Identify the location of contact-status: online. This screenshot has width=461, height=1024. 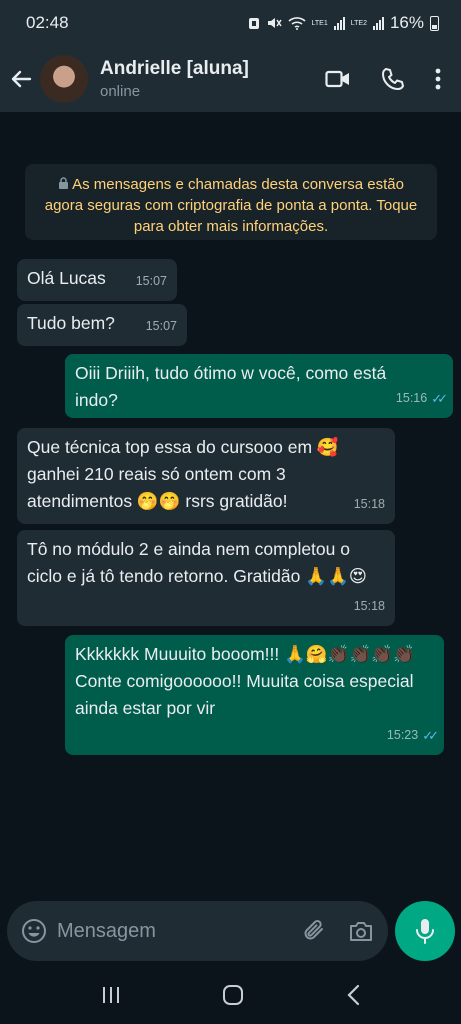
(120, 91).